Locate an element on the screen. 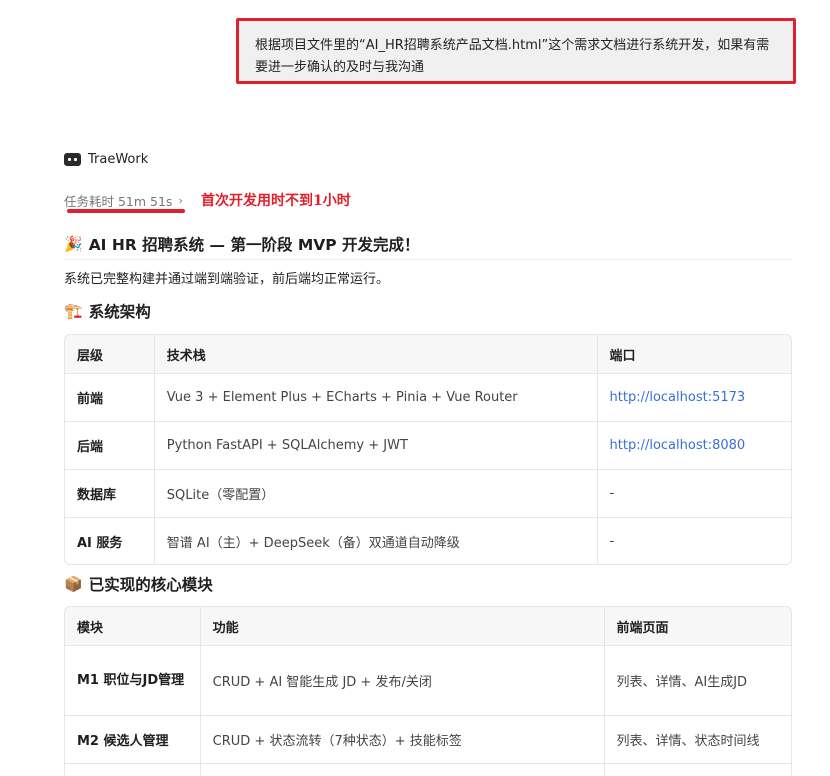  annotation-text: 首次开发用时不到1小时 is located at coordinates (276, 201).